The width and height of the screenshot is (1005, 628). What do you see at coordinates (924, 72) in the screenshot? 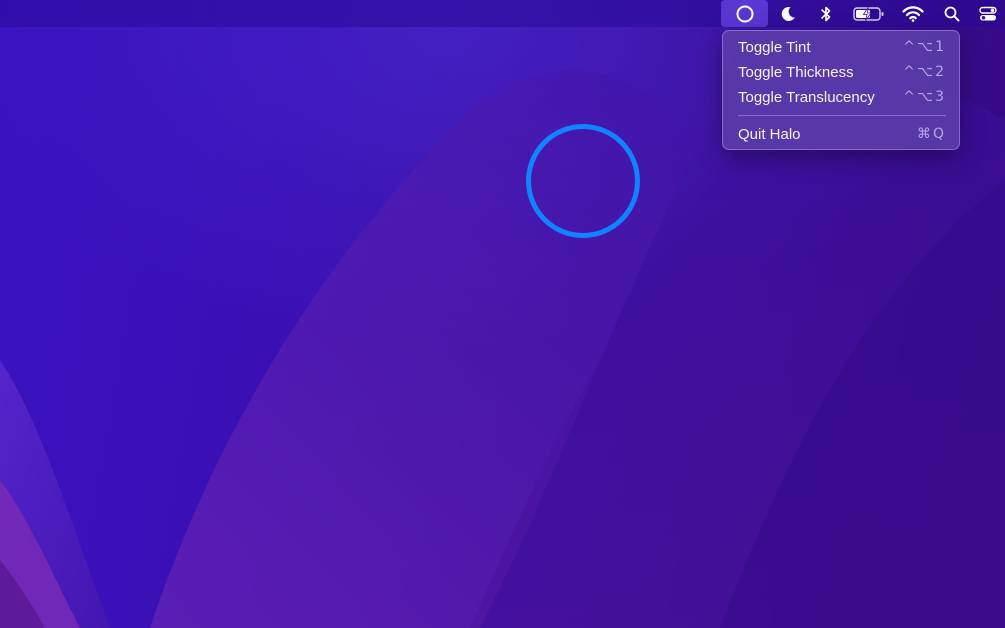
I see `menu-item-shortcut: ^⌥2` at bounding box center [924, 72].